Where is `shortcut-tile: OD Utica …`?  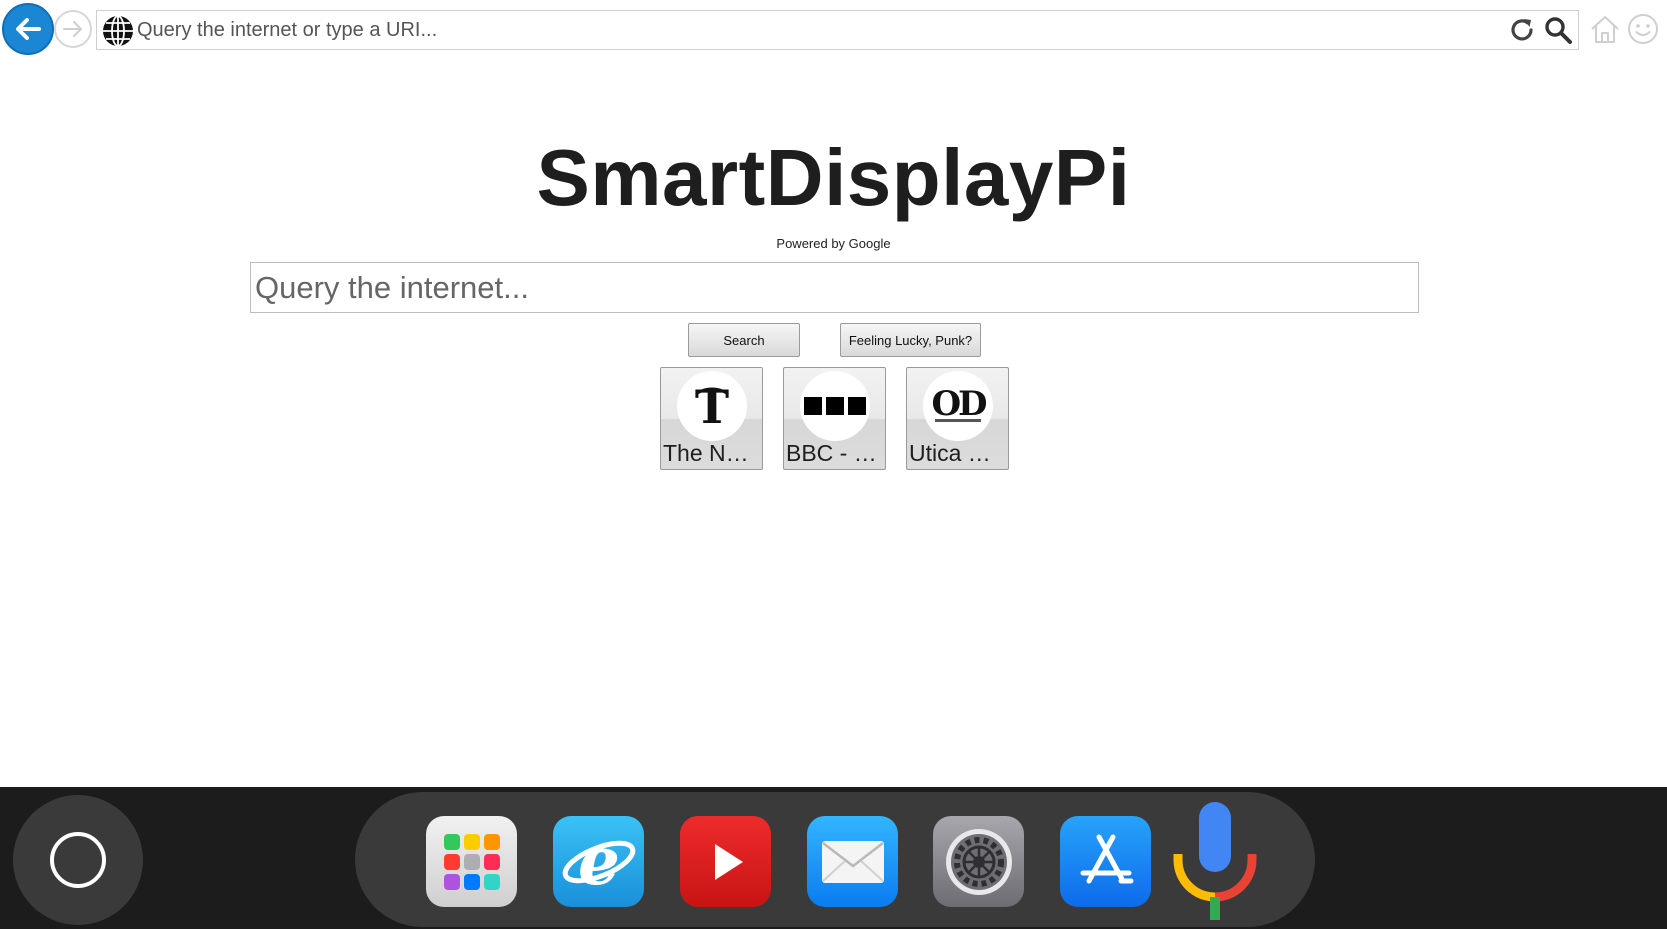 shortcut-tile: OD Utica … is located at coordinates (957, 418).